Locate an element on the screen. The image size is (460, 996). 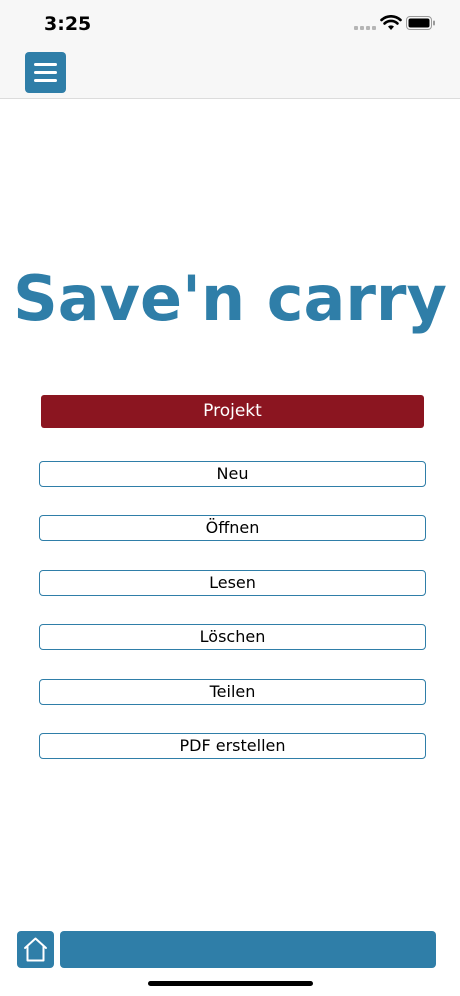
bottom-bar is located at coordinates (248, 949).